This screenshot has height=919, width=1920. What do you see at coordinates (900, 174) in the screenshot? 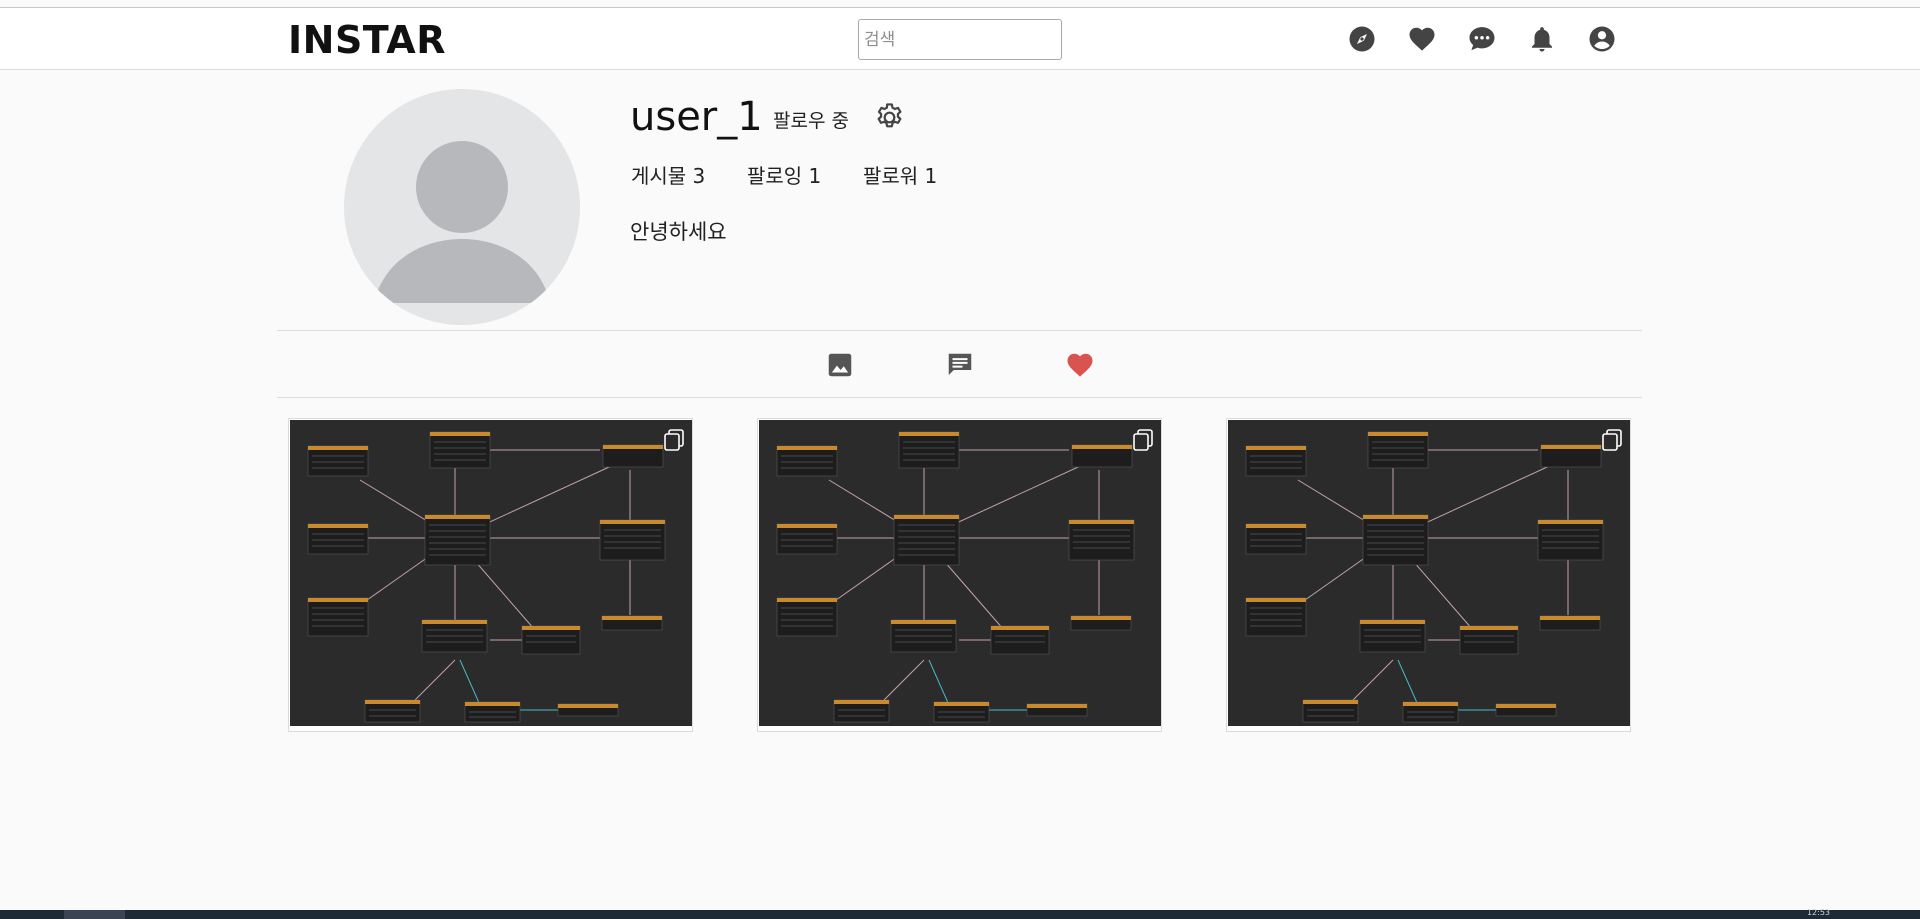
I see `stat-followers: 팔로워 1` at bounding box center [900, 174].